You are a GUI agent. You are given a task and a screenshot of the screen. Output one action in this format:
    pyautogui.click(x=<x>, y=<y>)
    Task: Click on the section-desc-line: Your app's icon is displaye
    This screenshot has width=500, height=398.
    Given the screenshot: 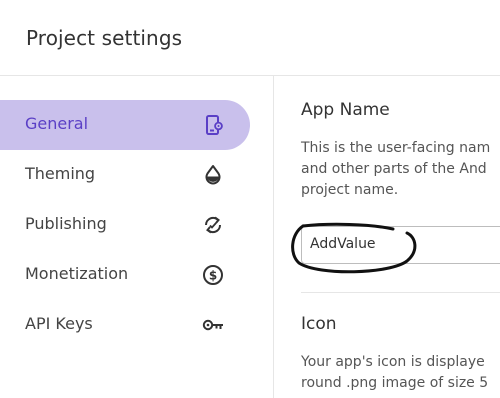 What is the action you would take?
    pyautogui.click(x=393, y=362)
    